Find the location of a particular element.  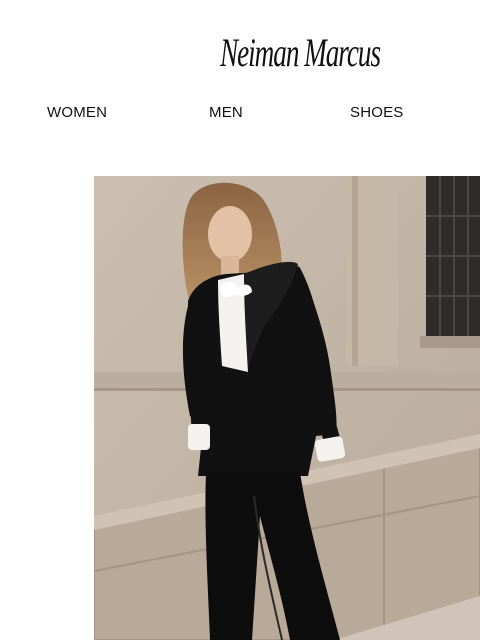

neiman-marcus-logo: Neiman Marcus is located at coordinates (301, 53).